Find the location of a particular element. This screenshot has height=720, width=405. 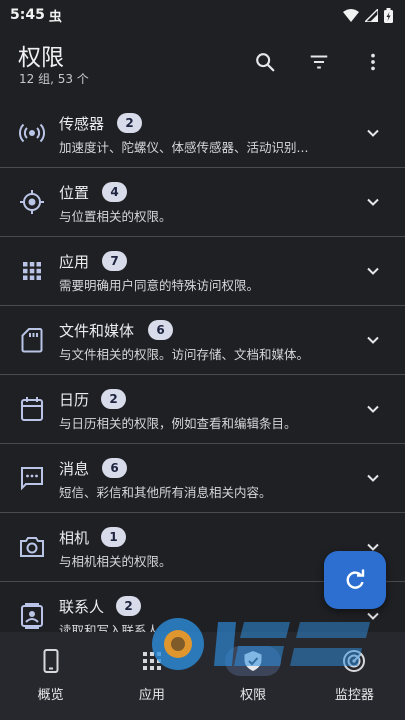

group-row-messages: 消息 6 短信、彩信和其他所有消息相关内容。 is located at coordinates (202, 478).